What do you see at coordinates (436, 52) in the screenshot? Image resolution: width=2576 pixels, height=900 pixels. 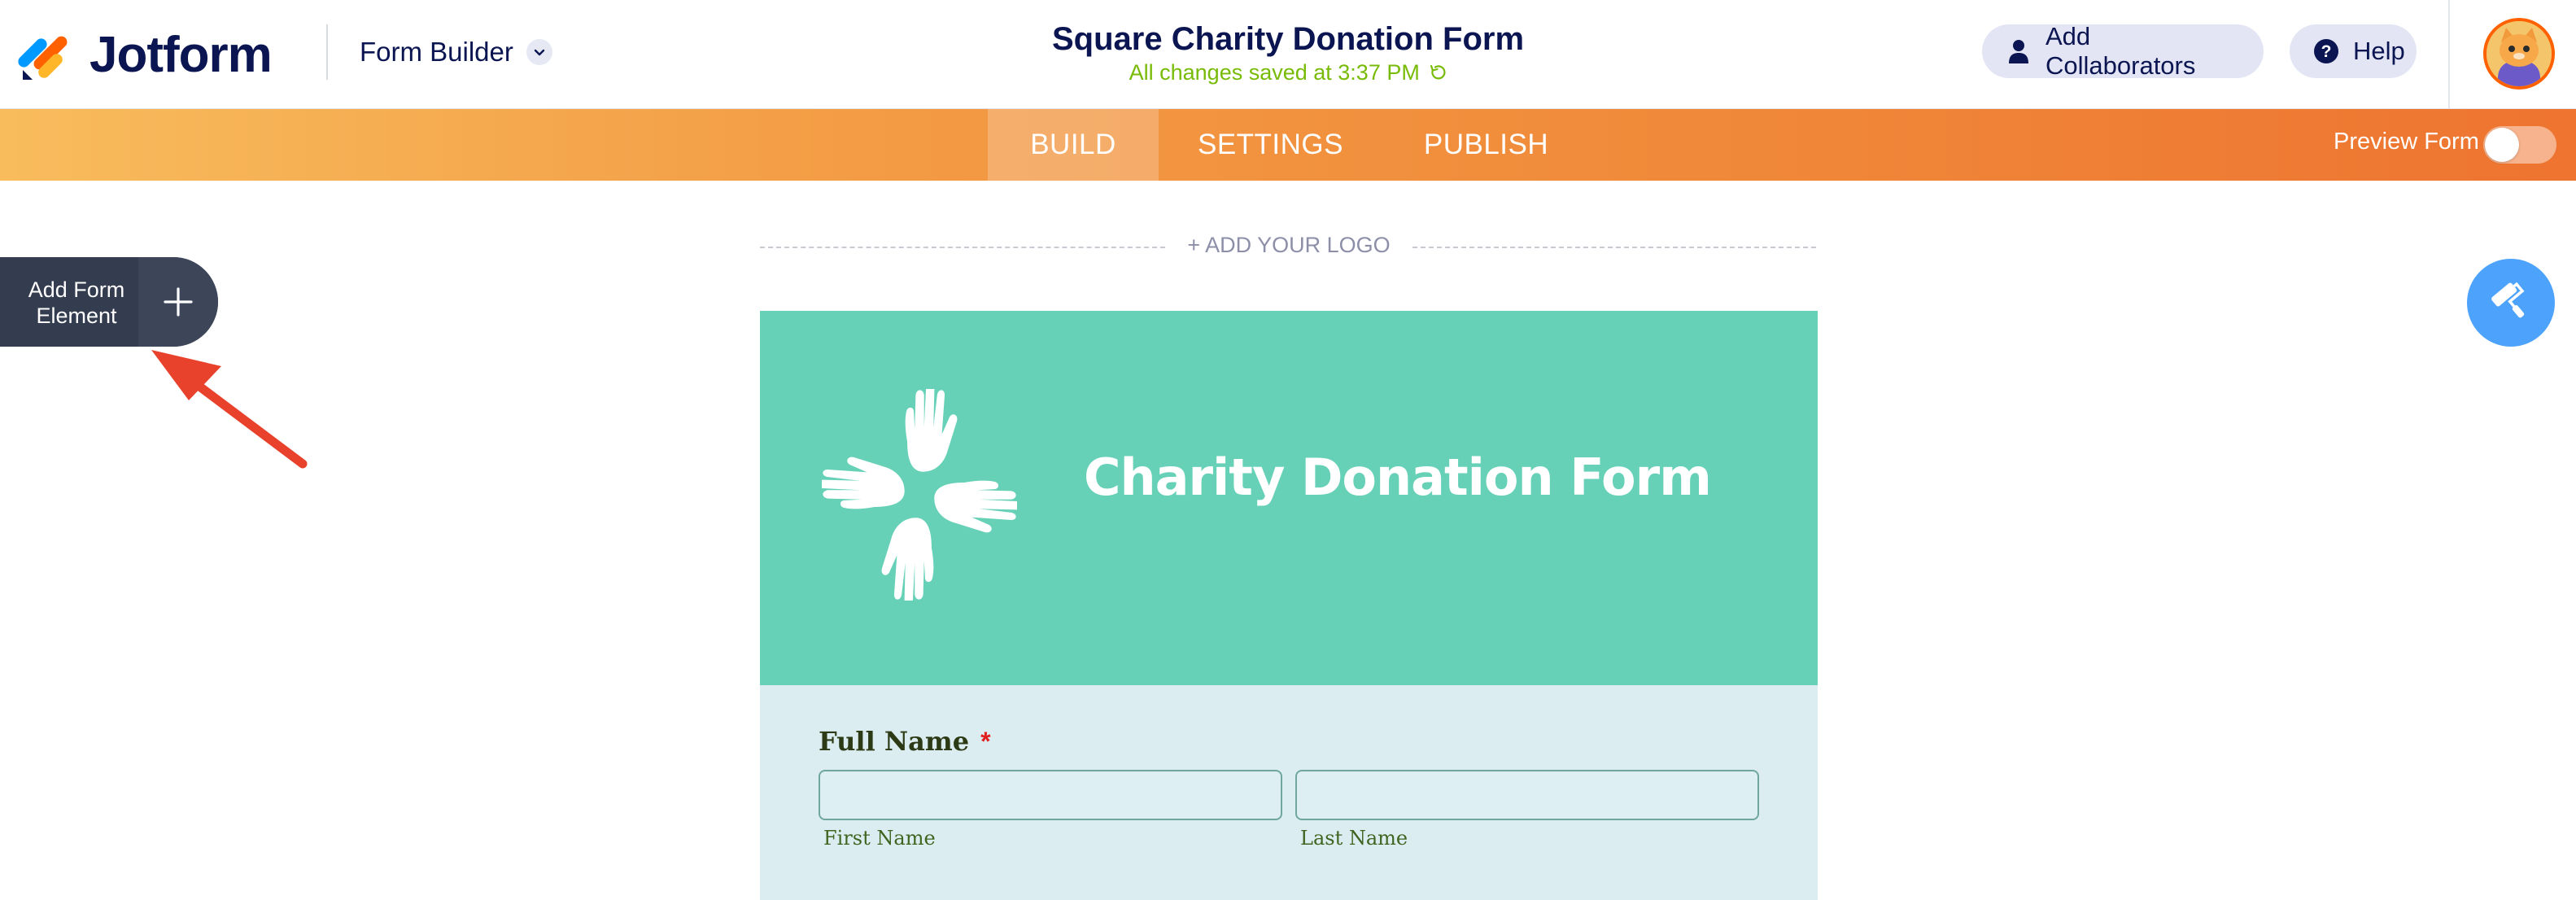 I see `form-builder-label: Form Builder` at bounding box center [436, 52].